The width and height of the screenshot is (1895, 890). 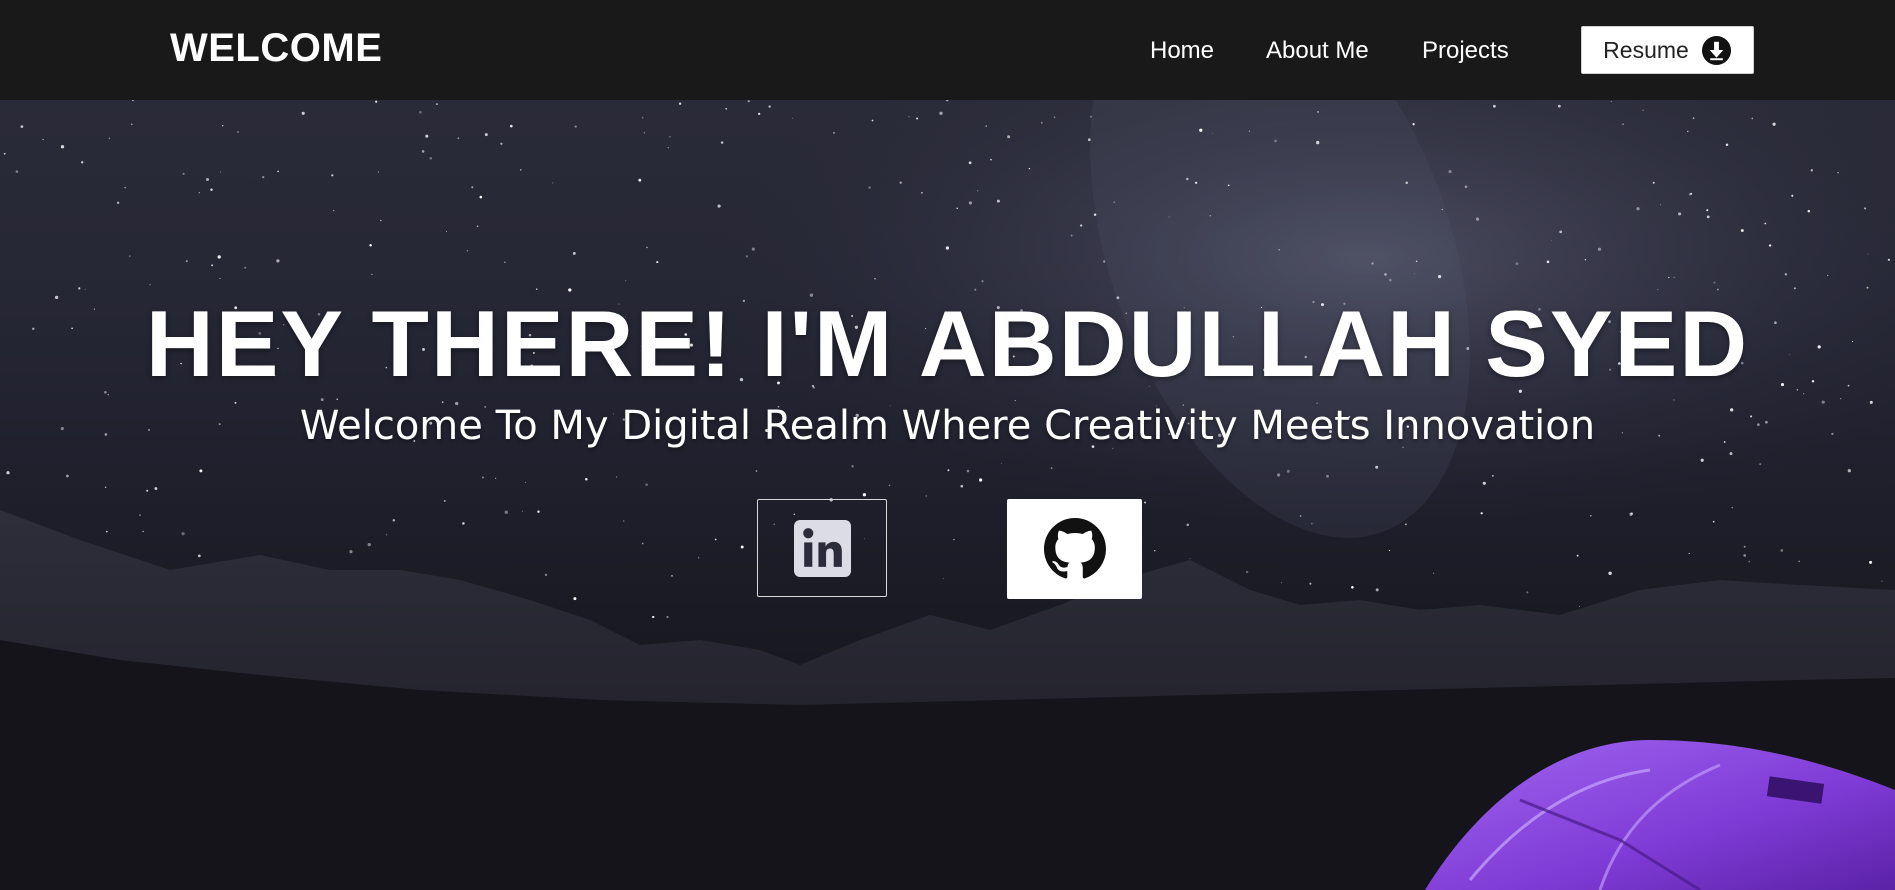 I want to click on nav-link-projects: Projects, so click(x=1465, y=51).